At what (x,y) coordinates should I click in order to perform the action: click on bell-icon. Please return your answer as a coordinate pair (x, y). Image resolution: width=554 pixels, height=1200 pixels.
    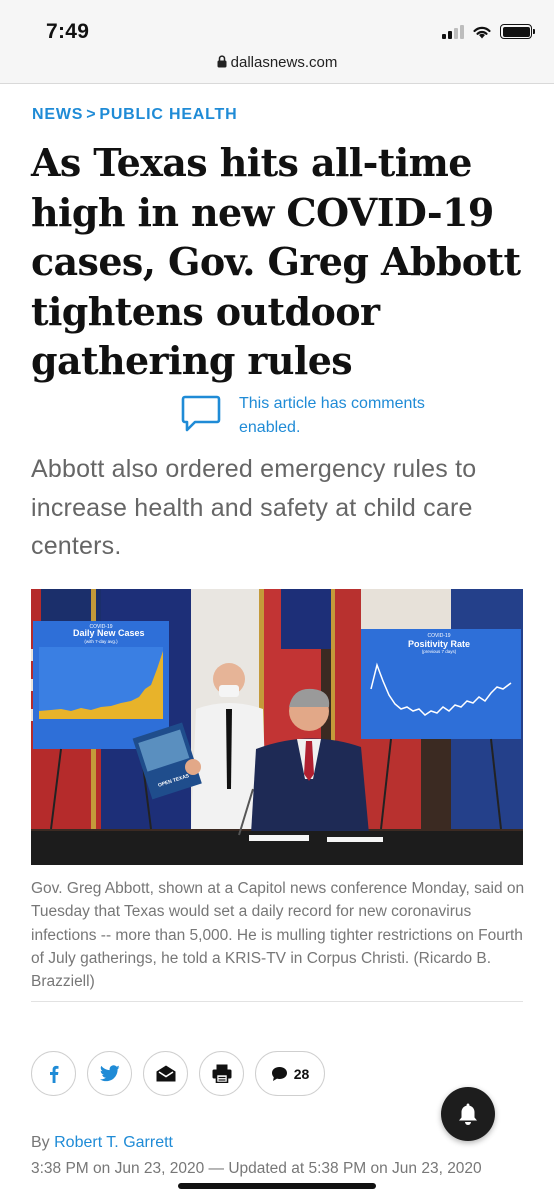
    Looking at the image, I should click on (468, 1114).